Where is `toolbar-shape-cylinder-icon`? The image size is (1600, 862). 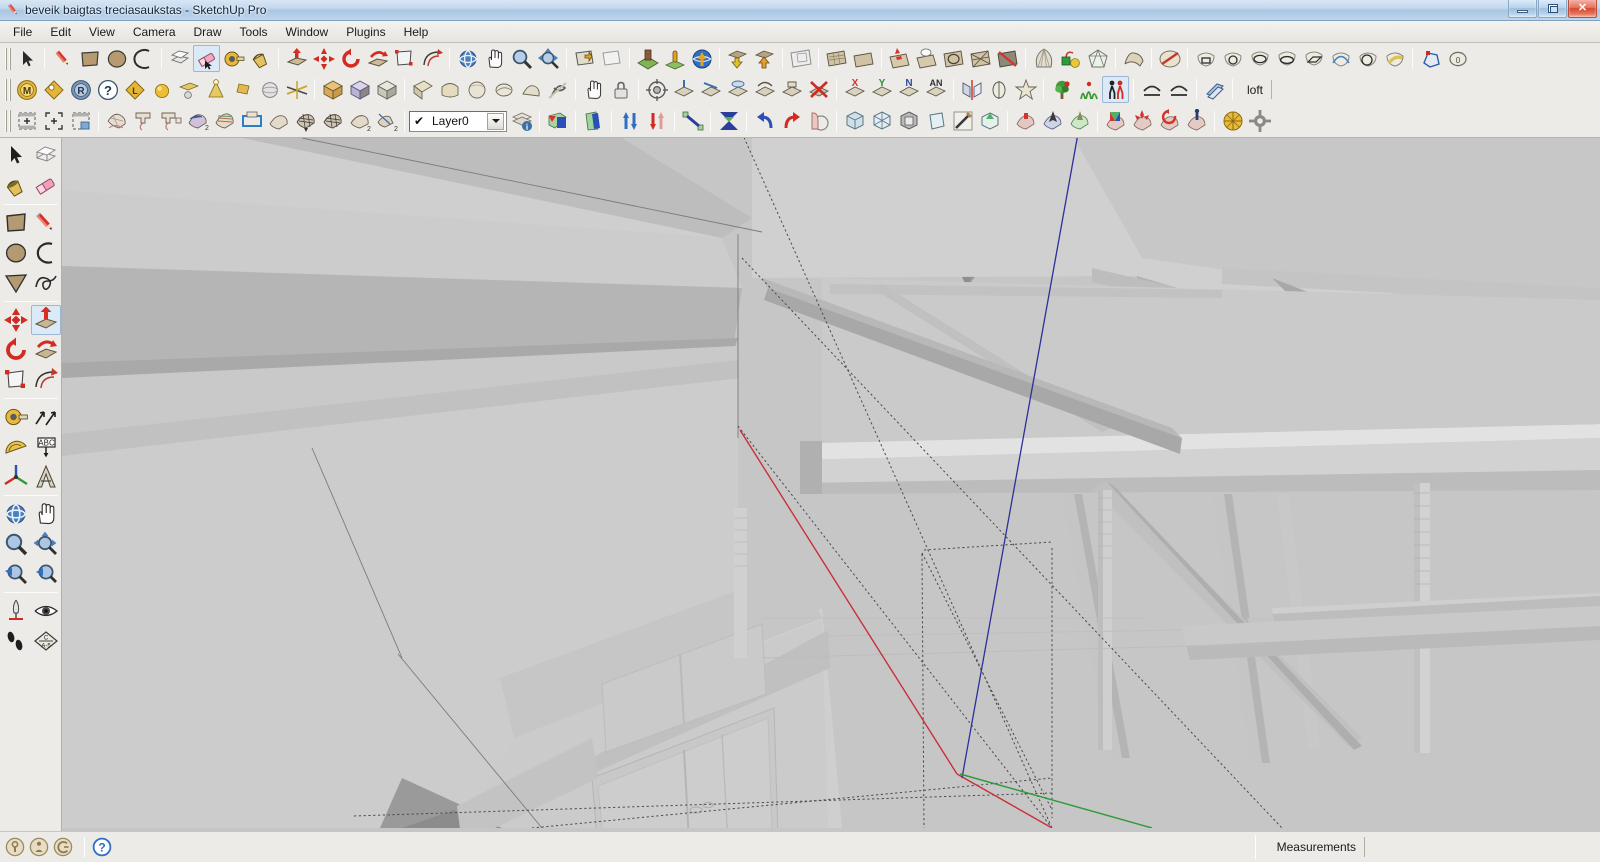
toolbar-shape-cylinder-icon is located at coordinates (1232, 58).